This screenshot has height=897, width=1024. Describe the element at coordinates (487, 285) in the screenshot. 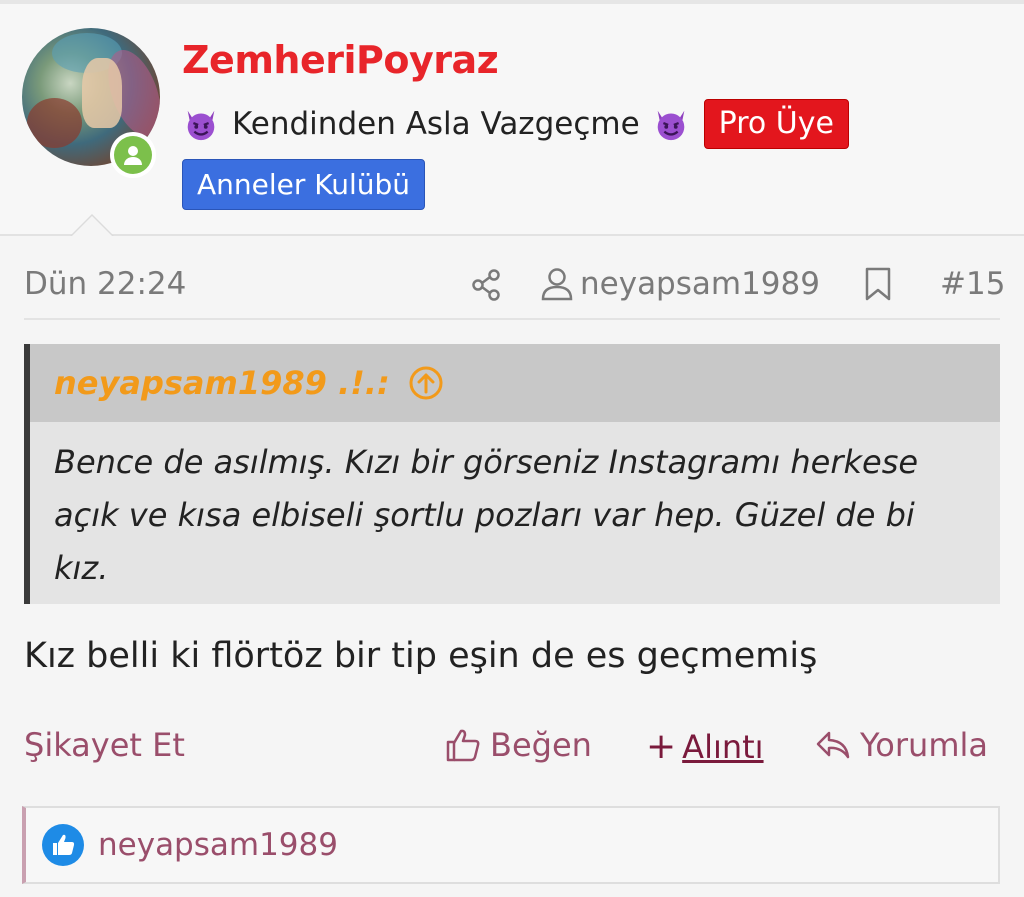

I see `share-icon` at that location.